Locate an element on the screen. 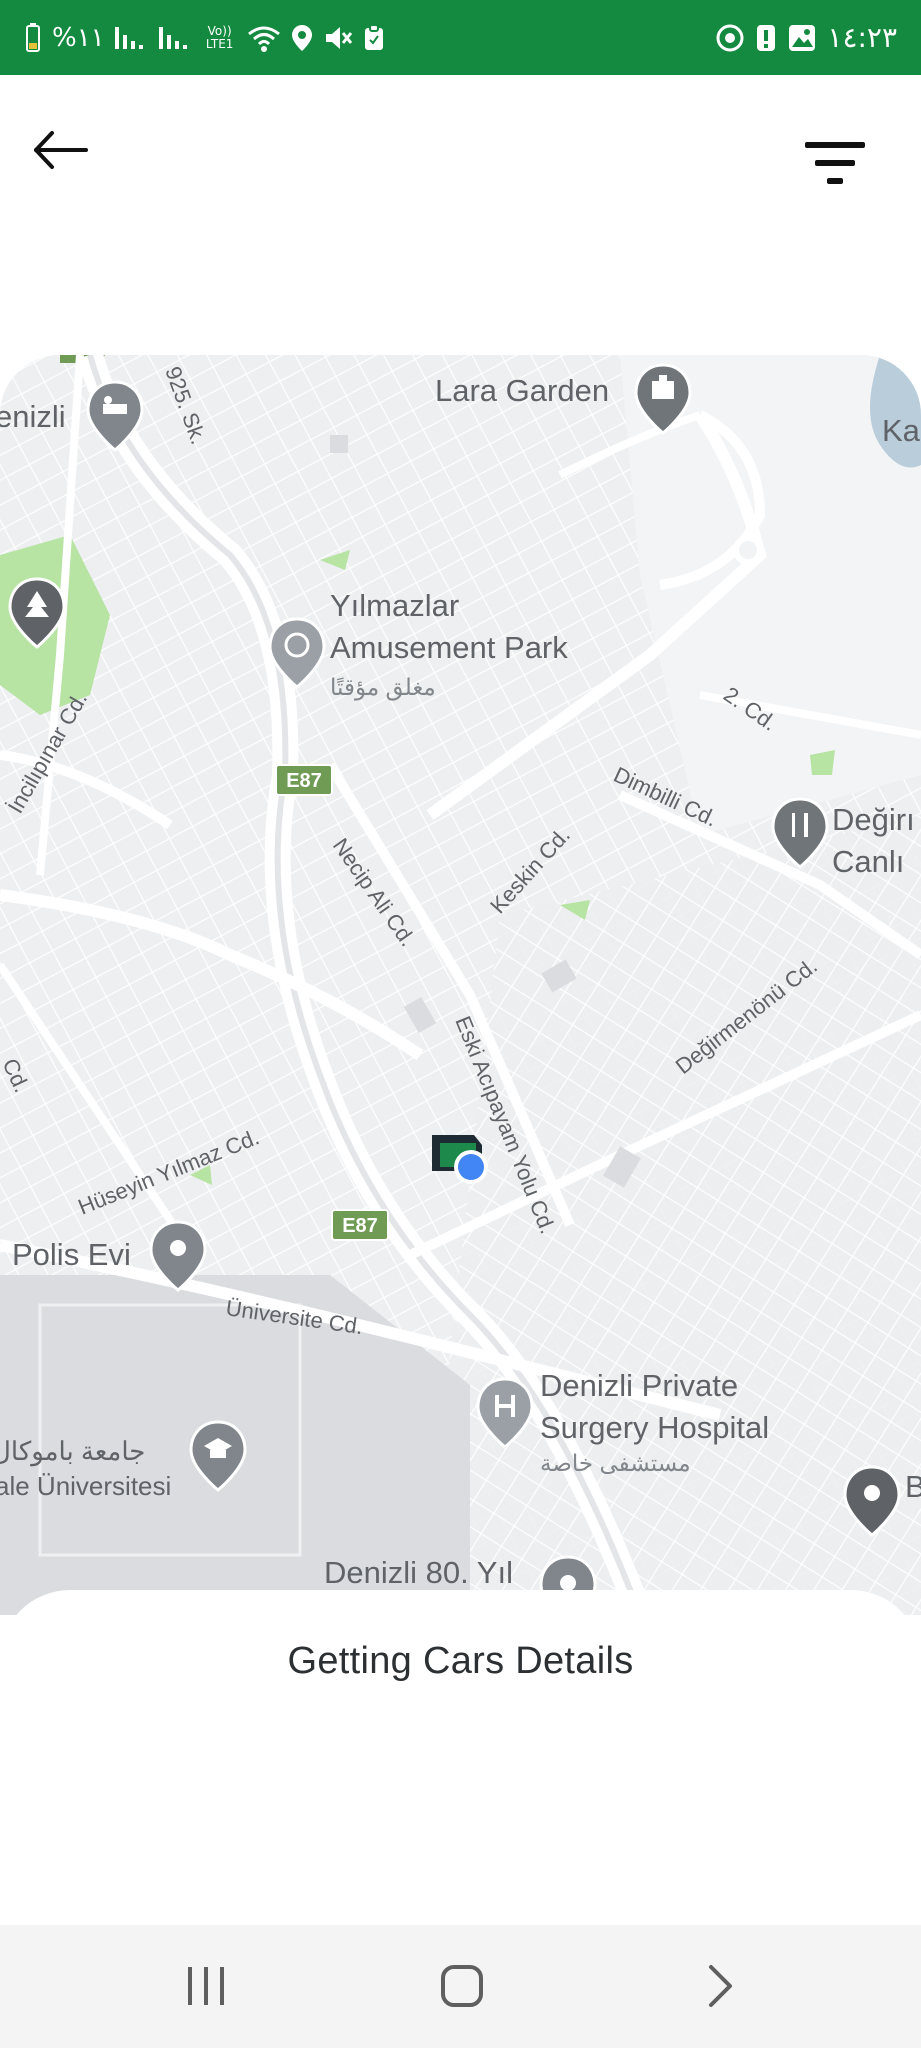 This screenshot has height=2048, width=921. loading-status-text: Getting Cars Details is located at coordinates (460, 1661).